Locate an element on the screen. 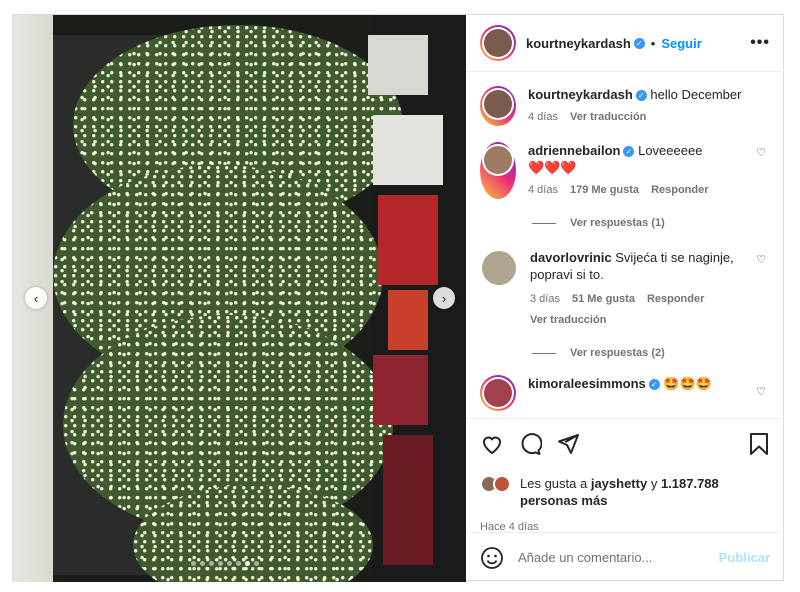 The image size is (800, 592). comment-username: adriennebailon is located at coordinates (574, 150).